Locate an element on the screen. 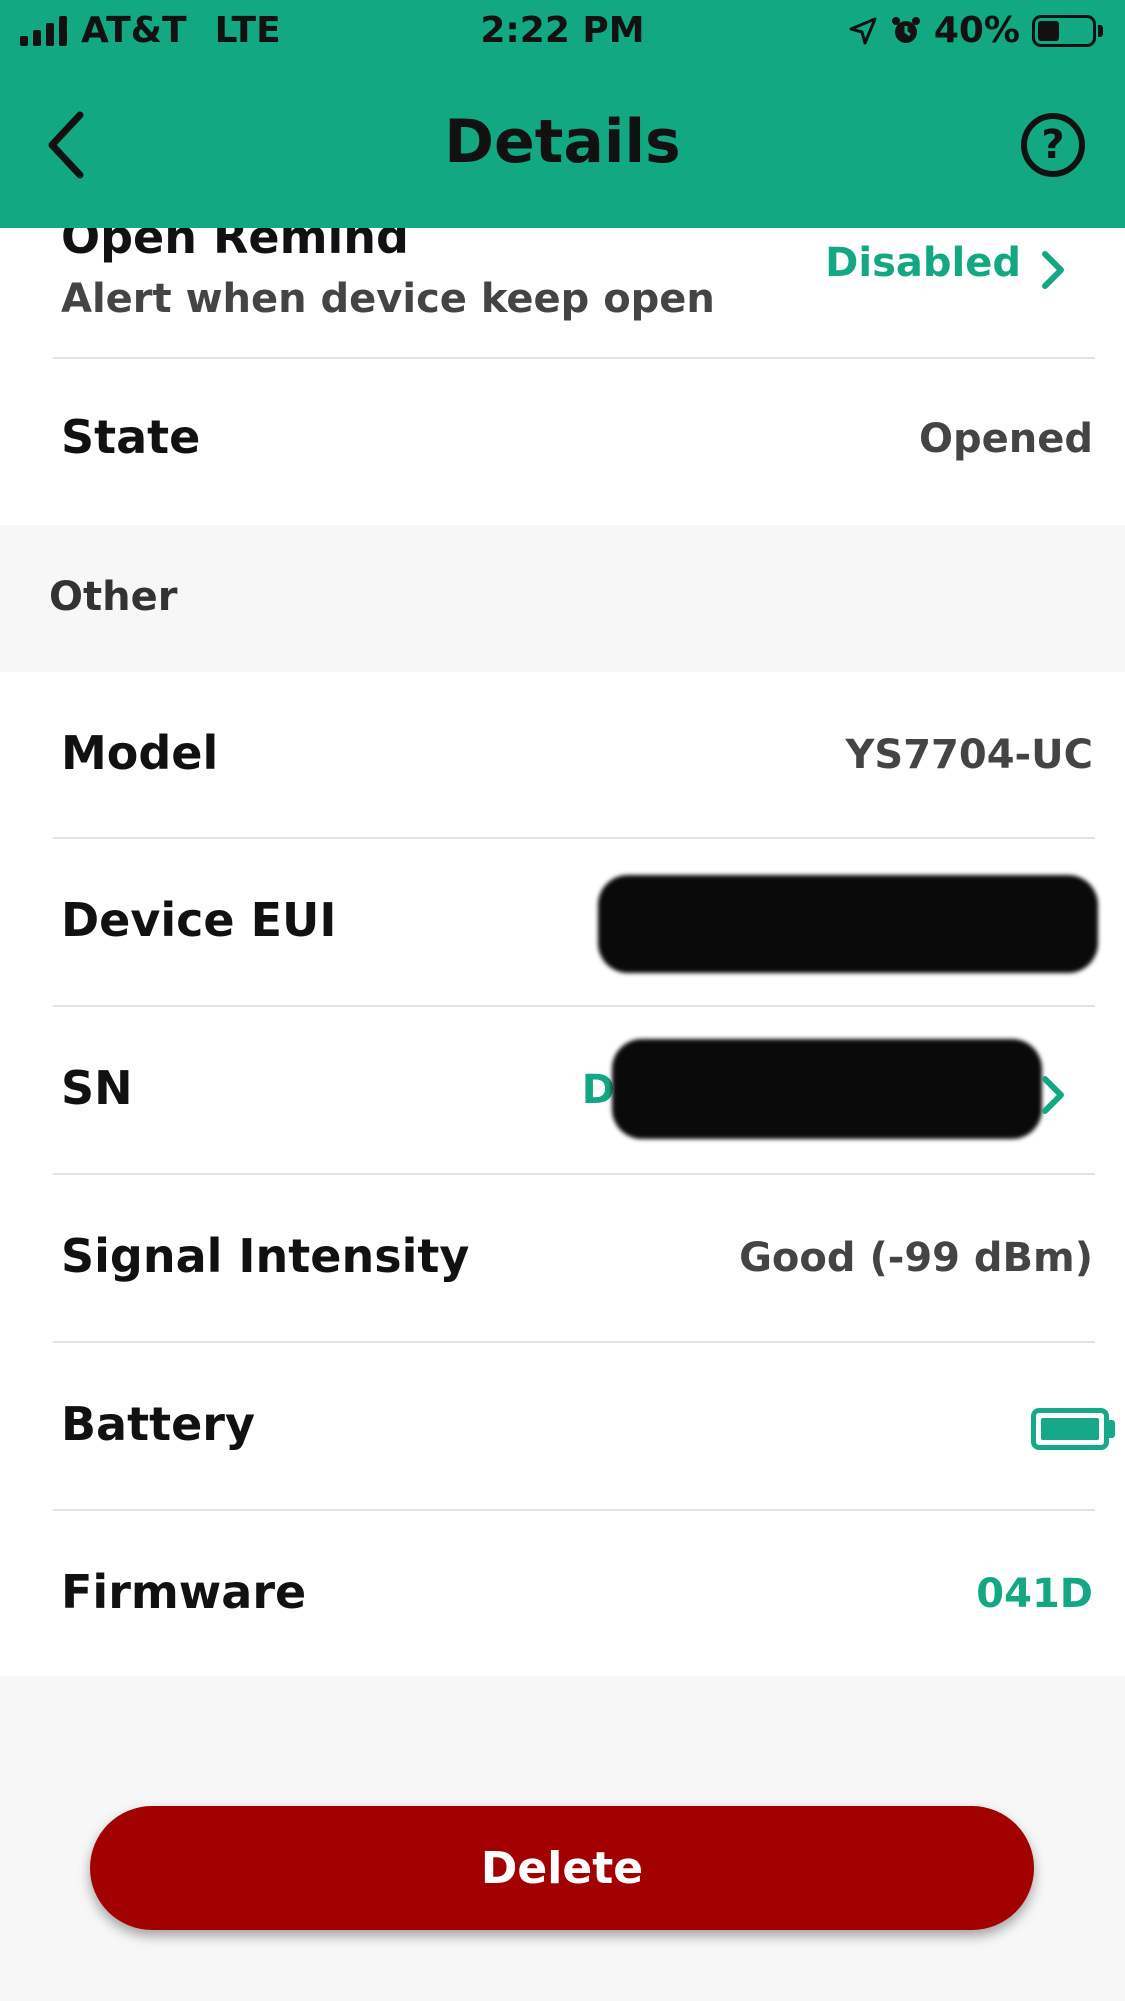 Image resolution: width=1125 pixels, height=2001 pixels. device-eui-row: Device EUI d88b4c0200009aa5 is located at coordinates (562, 922).